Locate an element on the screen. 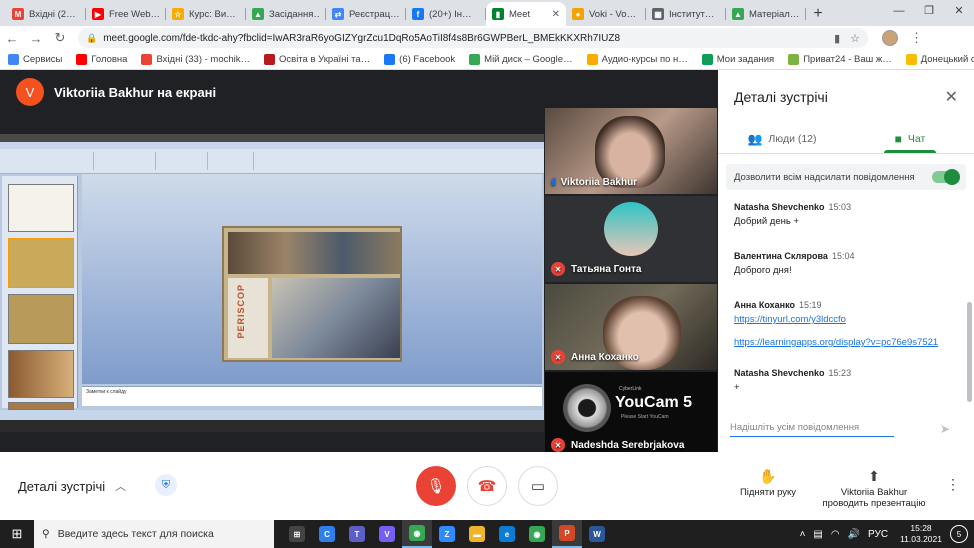 This screenshot has height=548, width=974. meeting-details-button: Деталі зустрічі ︿ is located at coordinates (72, 486).